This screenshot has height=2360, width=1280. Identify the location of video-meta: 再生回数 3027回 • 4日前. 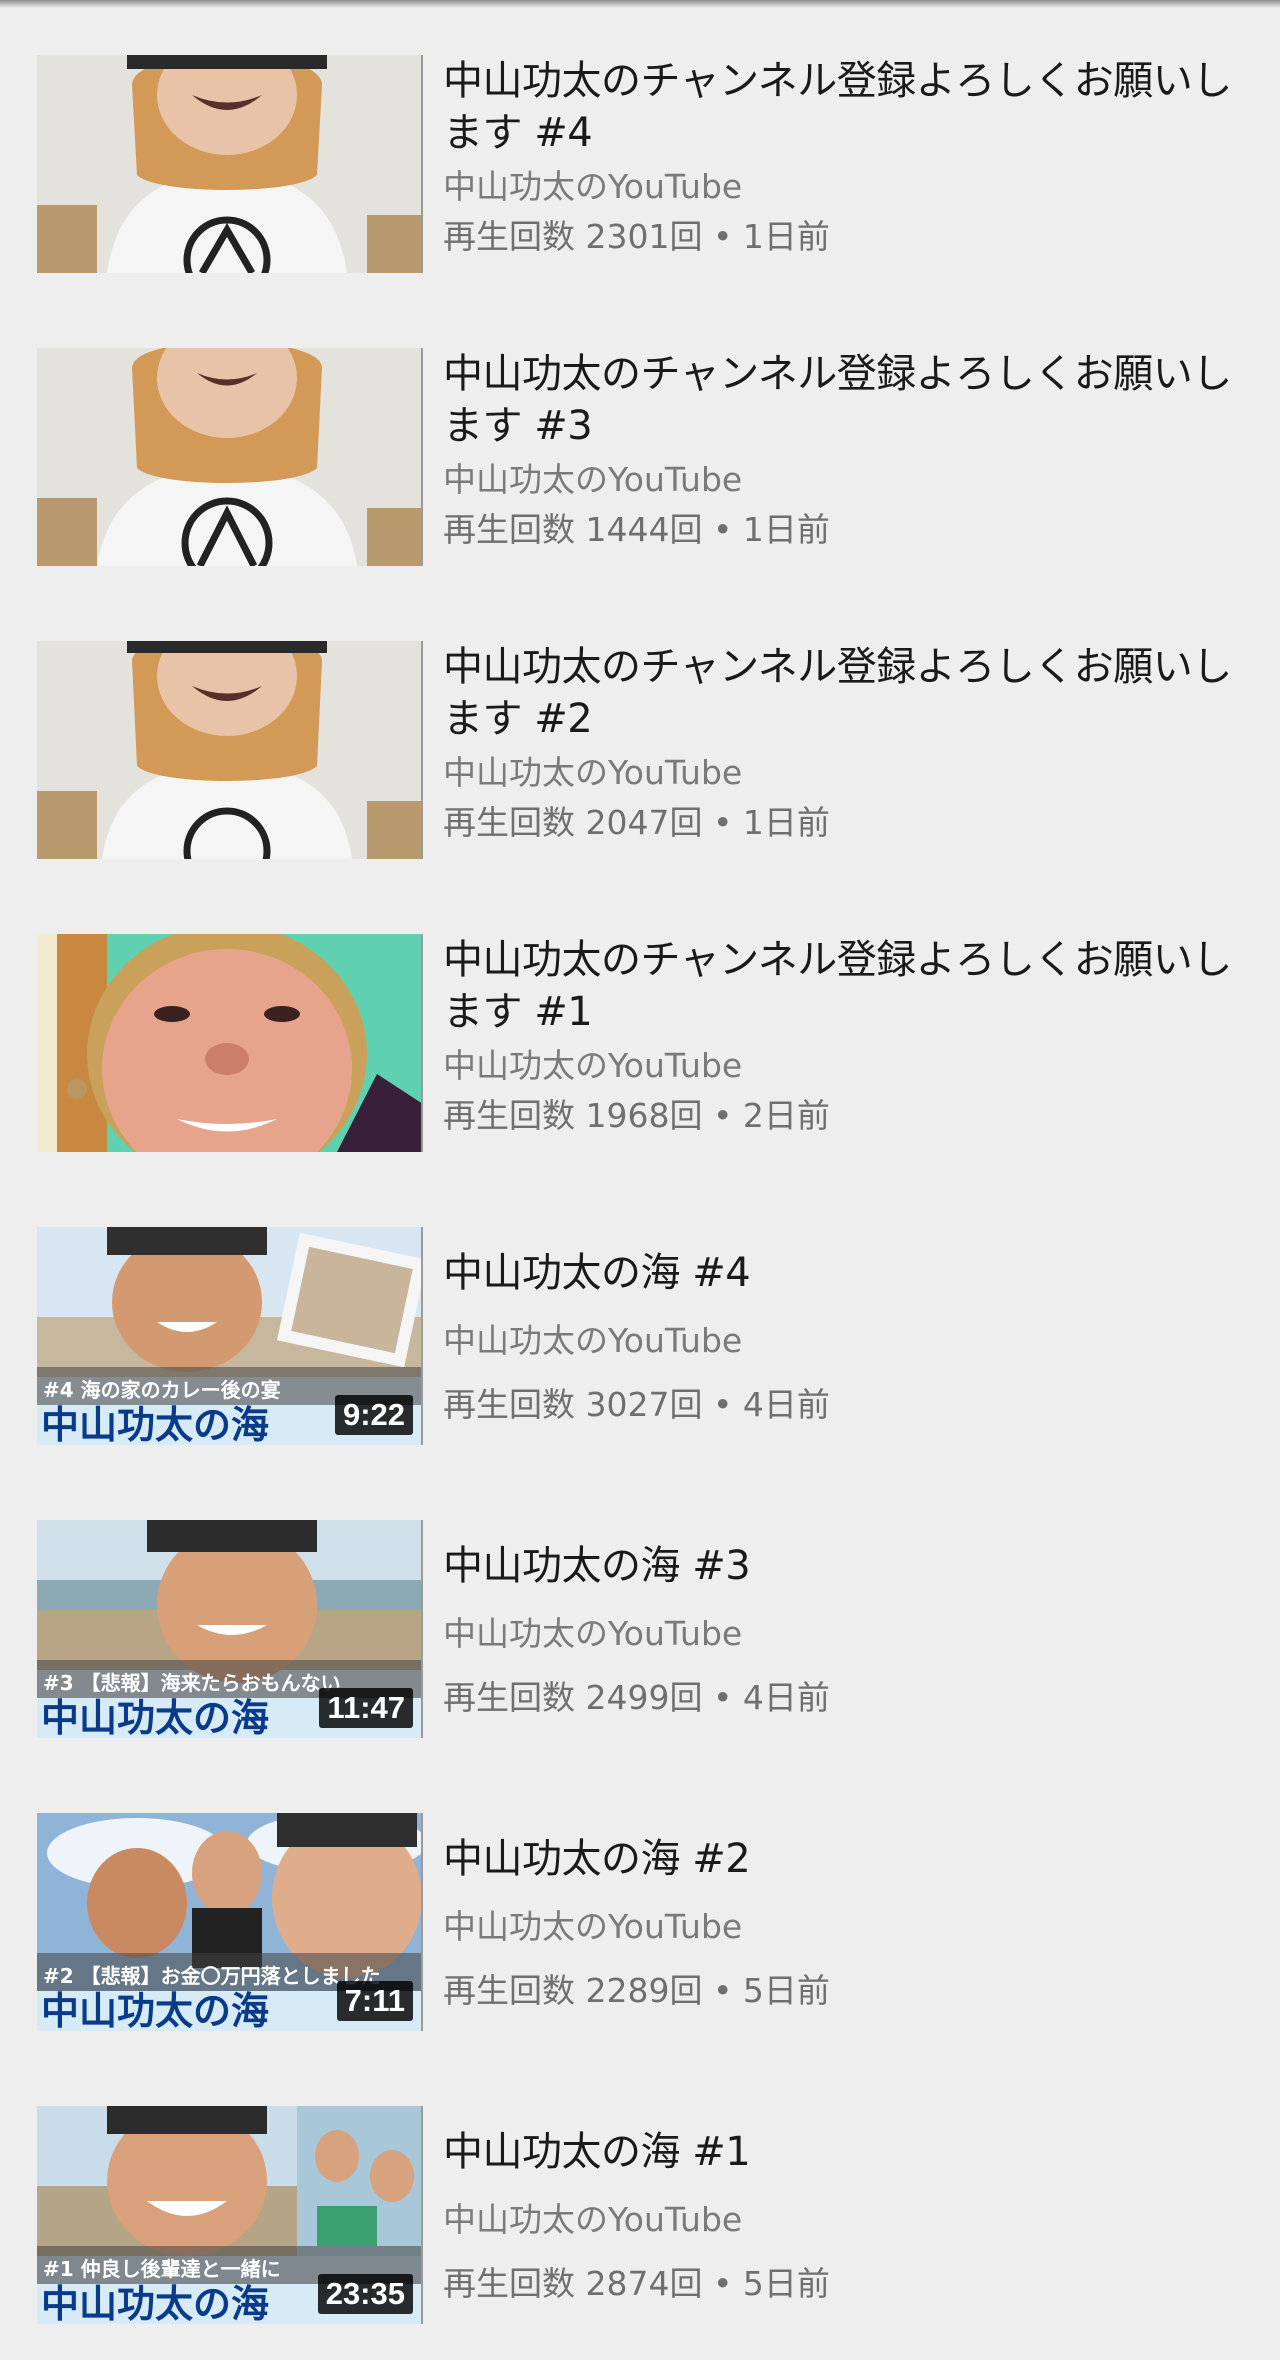
(636, 1404).